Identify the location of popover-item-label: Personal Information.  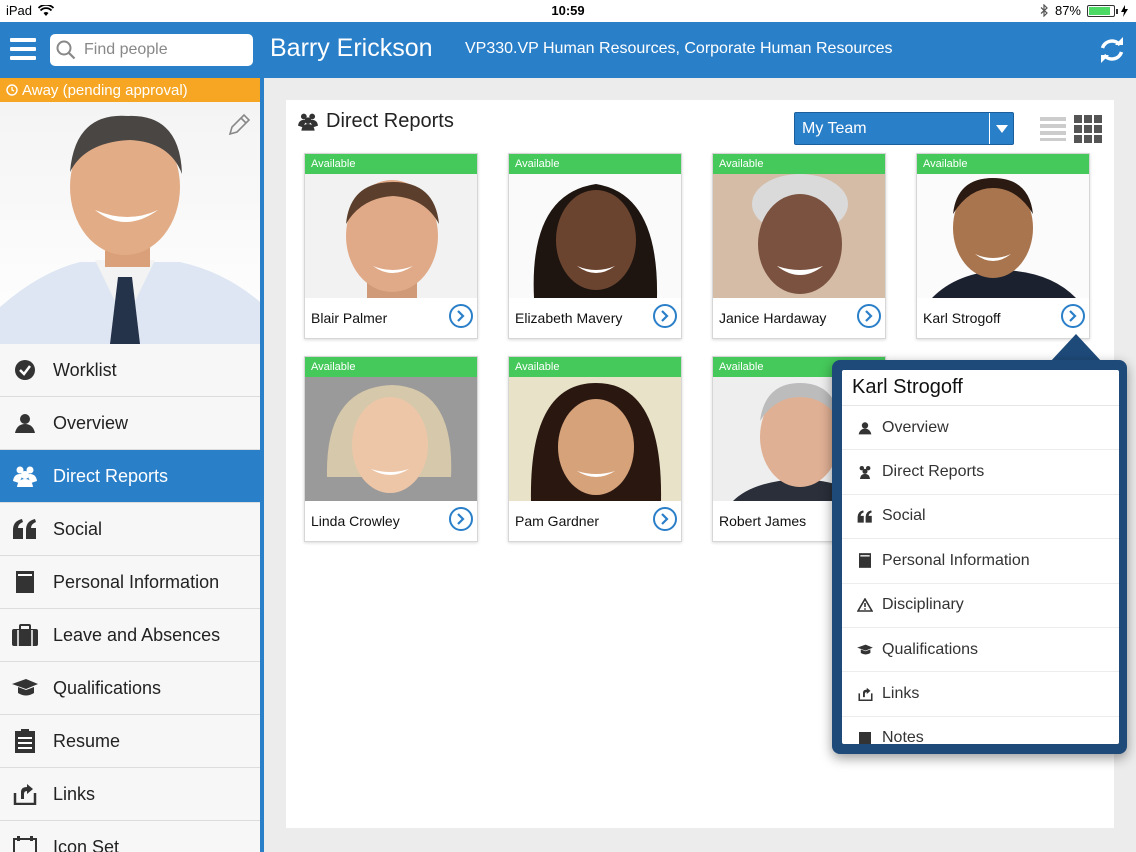
(956, 560).